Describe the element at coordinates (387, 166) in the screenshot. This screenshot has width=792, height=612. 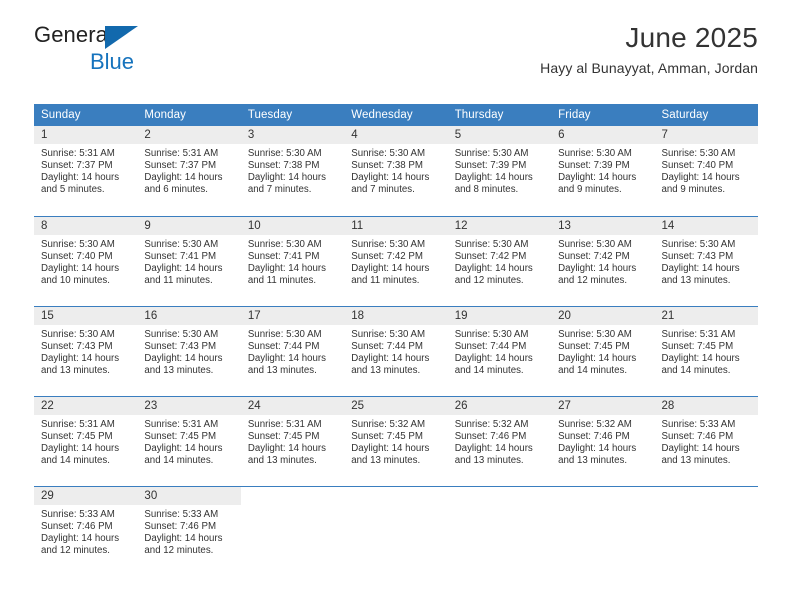
I see `sunset-time: Sunset: 7:38 PM` at that location.